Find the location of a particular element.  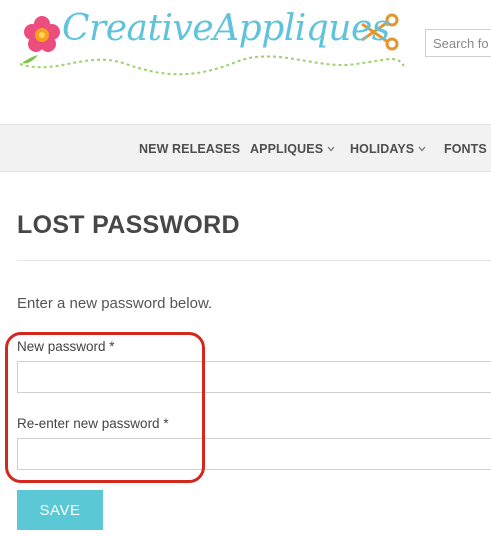

flower-icon is located at coordinates (41, 40).